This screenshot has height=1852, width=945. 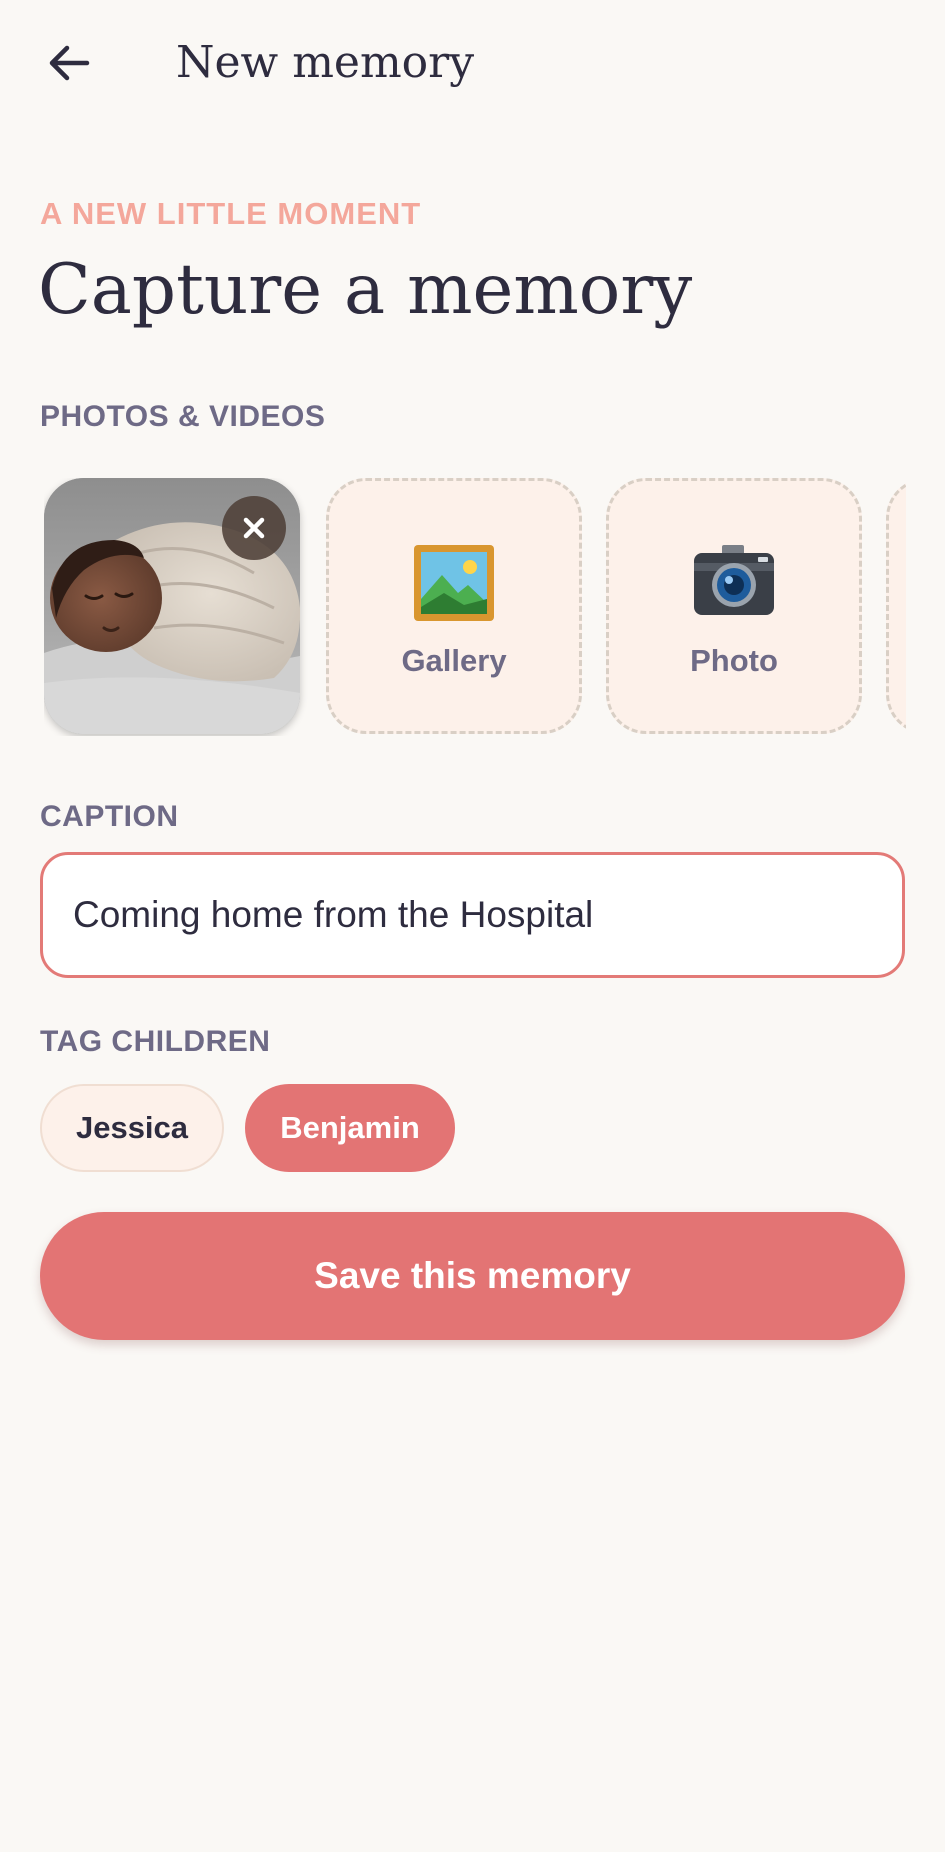 What do you see at coordinates (472, 1276) in the screenshot?
I see `save-memory-button: Save this memory` at bounding box center [472, 1276].